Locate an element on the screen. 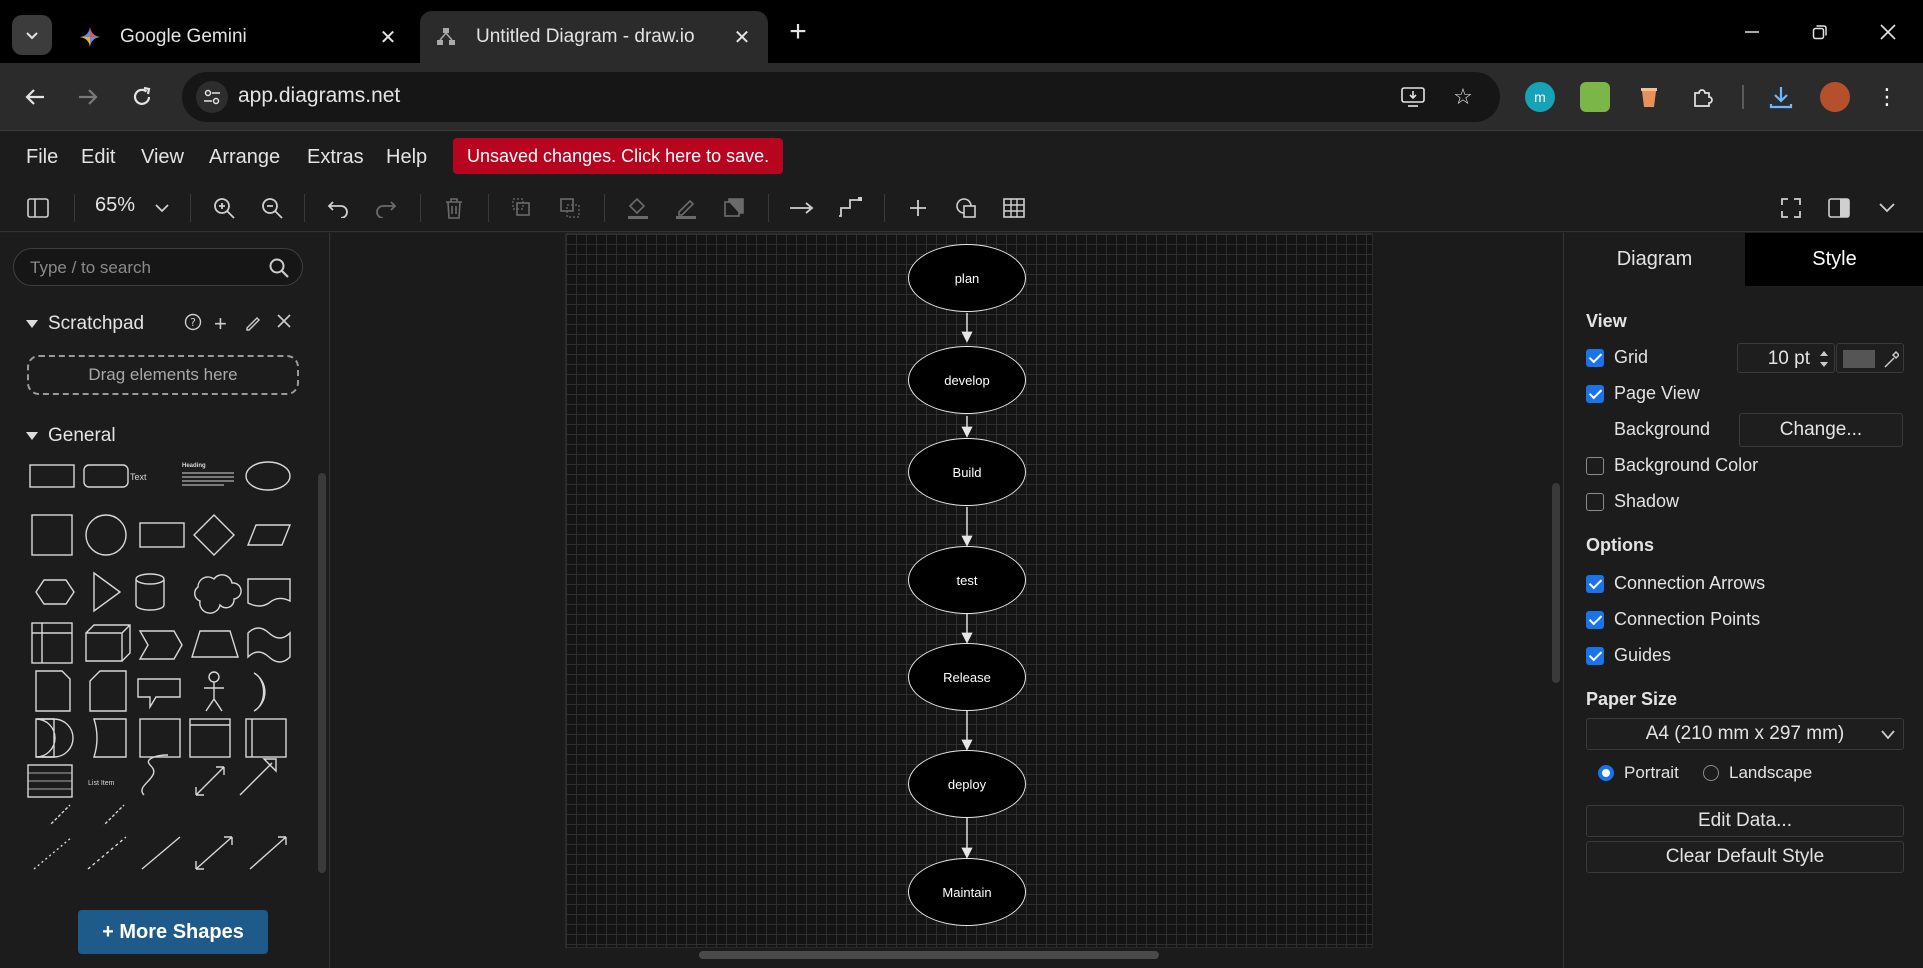 The height and width of the screenshot is (968, 1923). paper-size-section-title: Paper Size is located at coordinates (1632, 699).